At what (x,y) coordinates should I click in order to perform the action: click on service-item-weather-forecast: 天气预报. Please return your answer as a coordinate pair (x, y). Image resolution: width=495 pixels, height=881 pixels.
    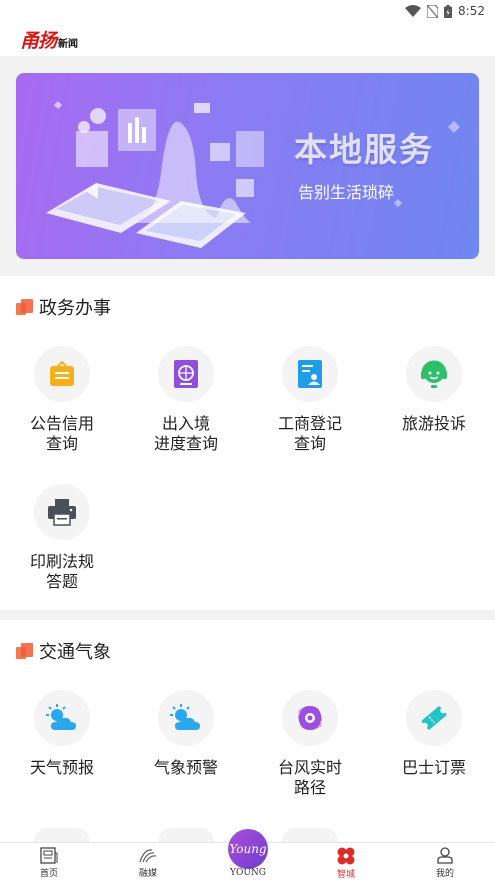
    Looking at the image, I should click on (62, 734).